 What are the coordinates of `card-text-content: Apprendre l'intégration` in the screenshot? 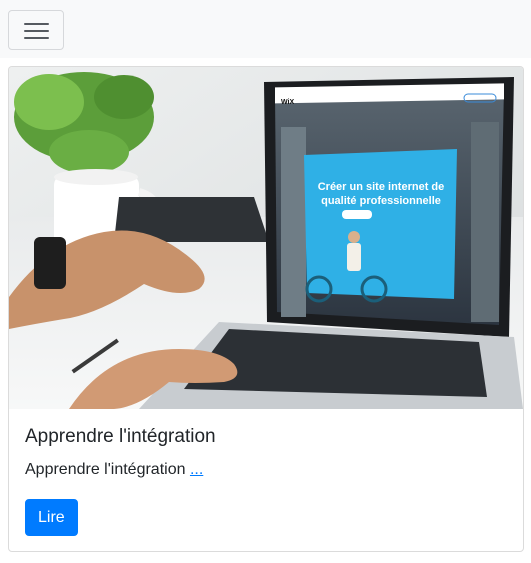 It's located at (105, 469).